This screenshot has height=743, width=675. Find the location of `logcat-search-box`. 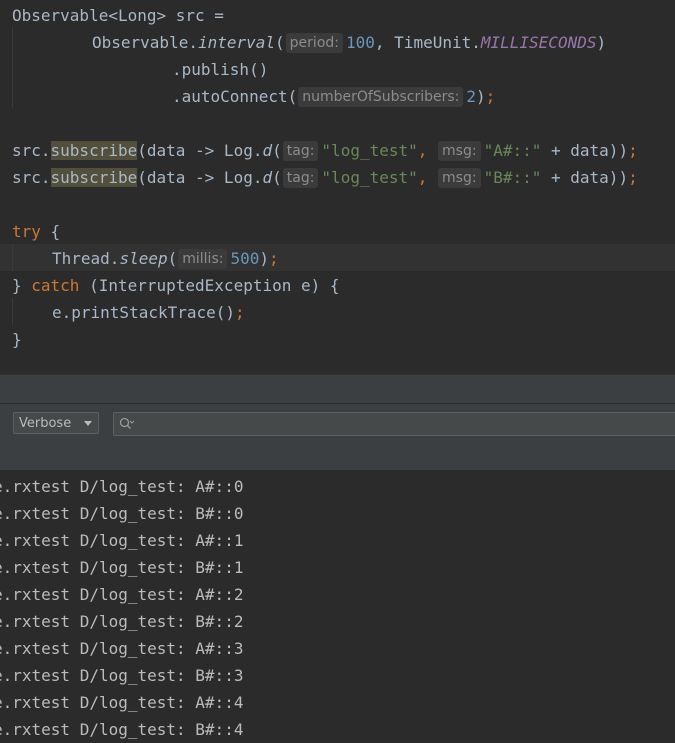

logcat-search-box is located at coordinates (394, 424).